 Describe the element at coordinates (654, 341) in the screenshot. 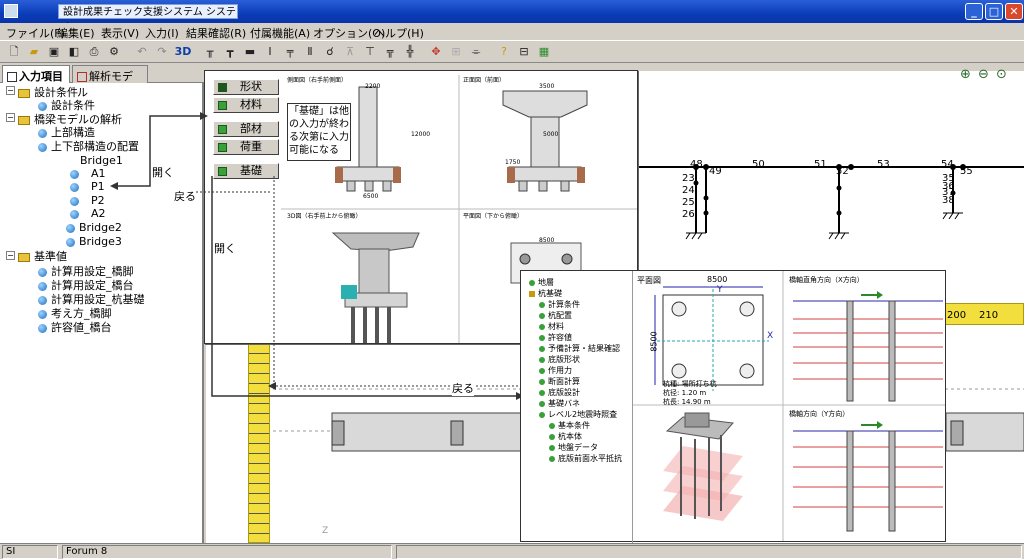

I see `plan-height-dim: 8500` at that location.